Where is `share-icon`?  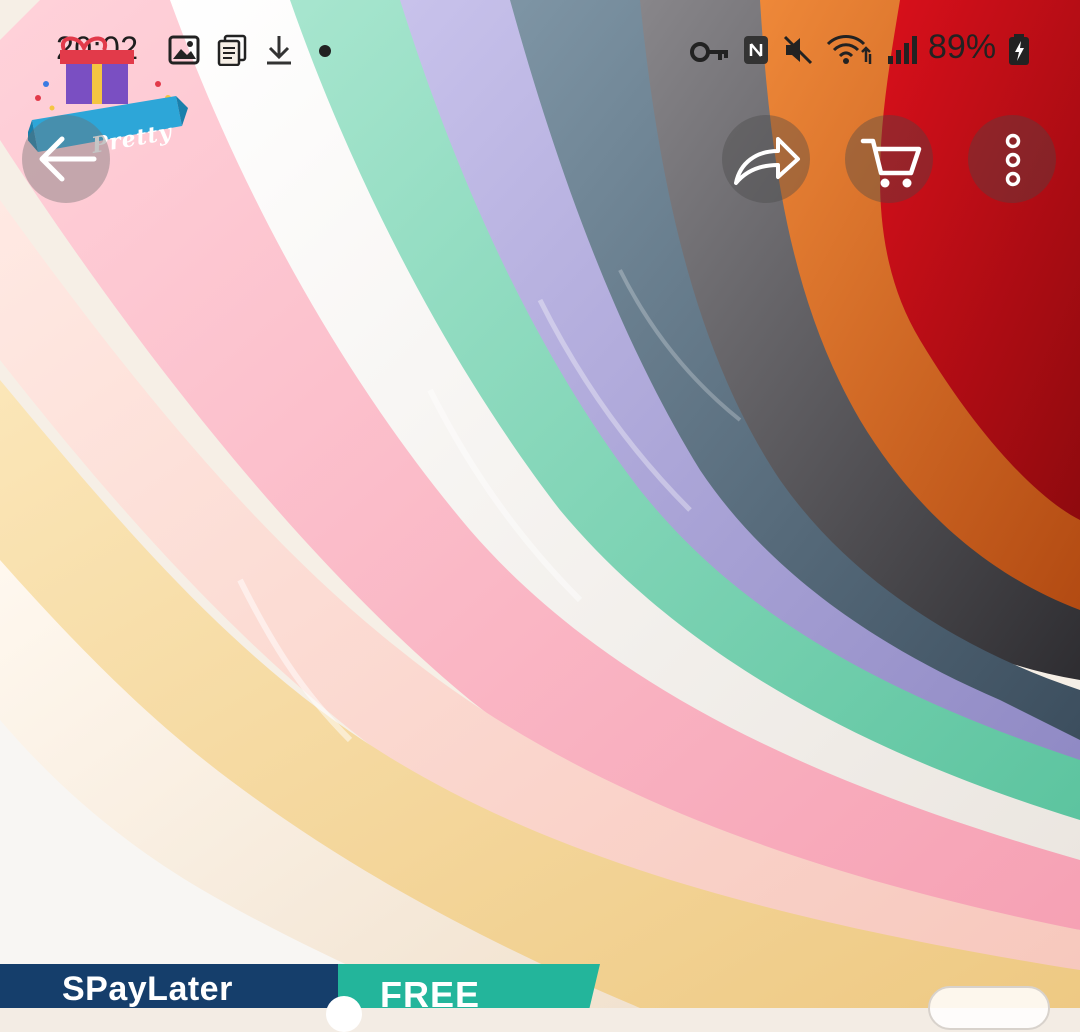 share-icon is located at coordinates (767, 161).